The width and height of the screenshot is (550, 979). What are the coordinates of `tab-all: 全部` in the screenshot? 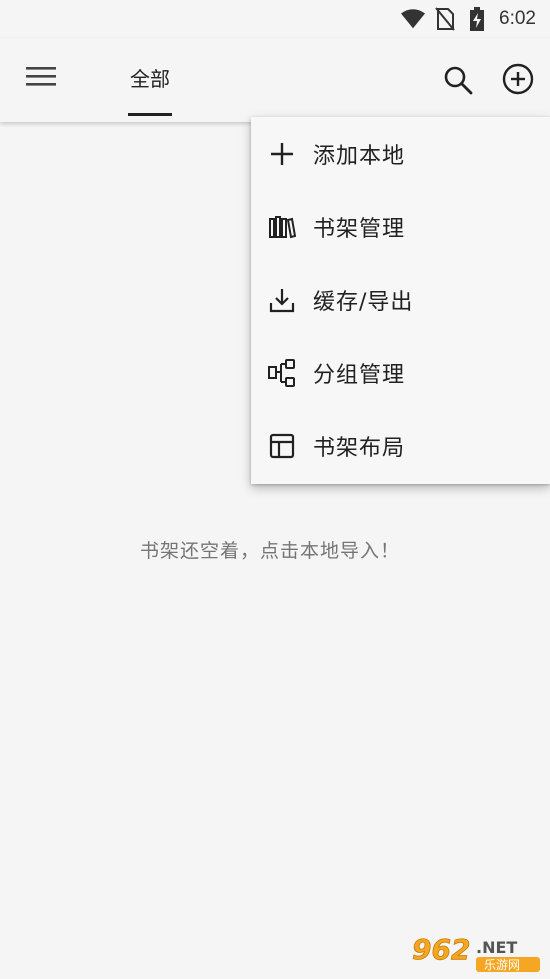 It's located at (150, 90).